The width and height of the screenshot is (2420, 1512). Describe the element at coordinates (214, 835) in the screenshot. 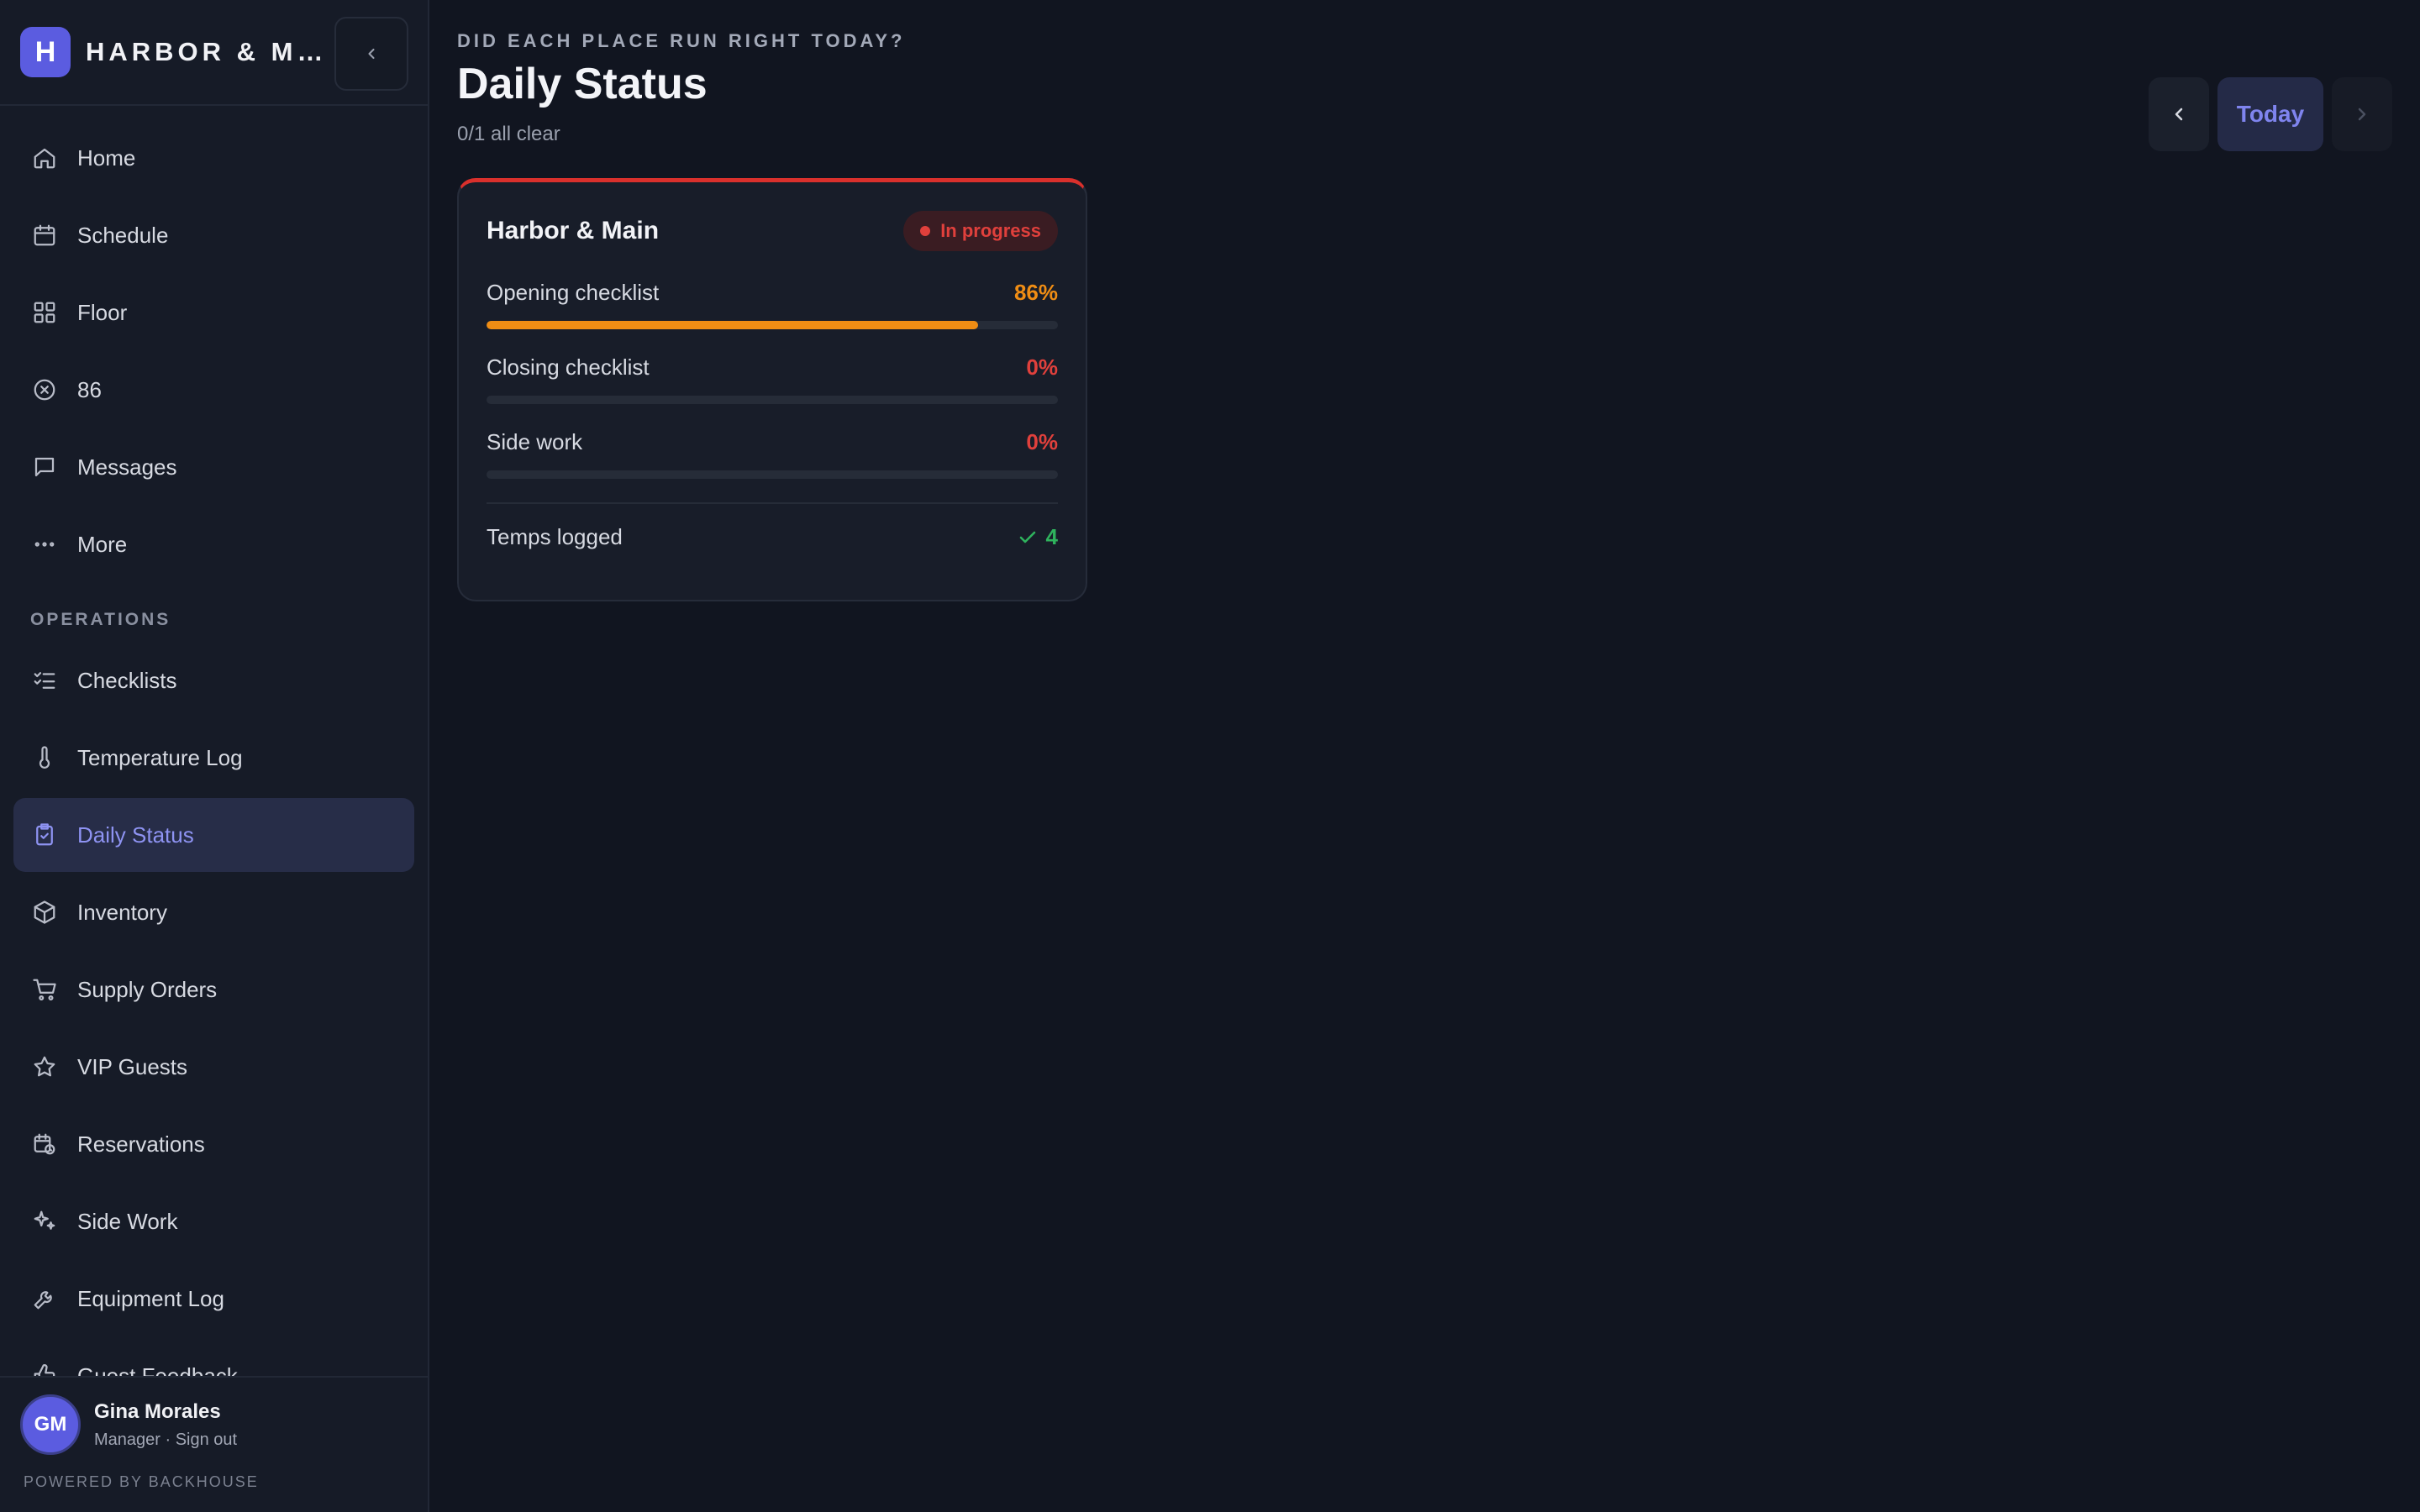

I see `sidebar-item-daily-status: Daily Status` at that location.